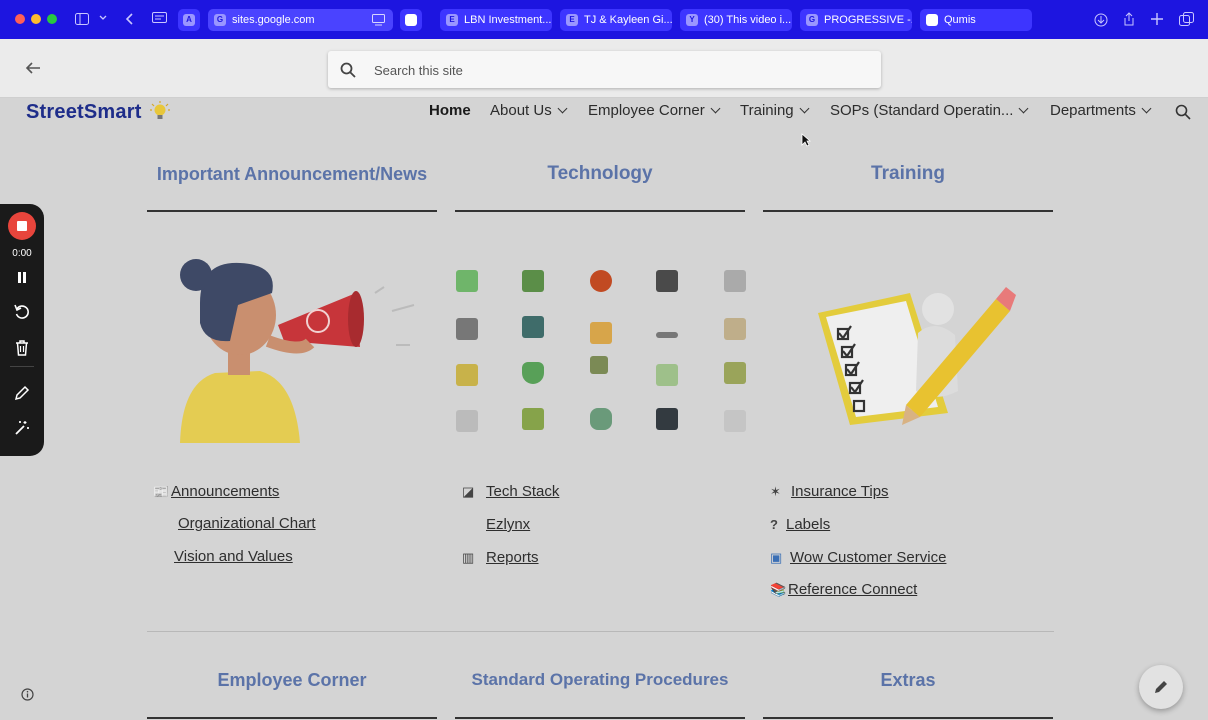 This screenshot has height=720, width=1208. Describe the element at coordinates (22, 278) in the screenshot. I see `pause-icon` at that location.